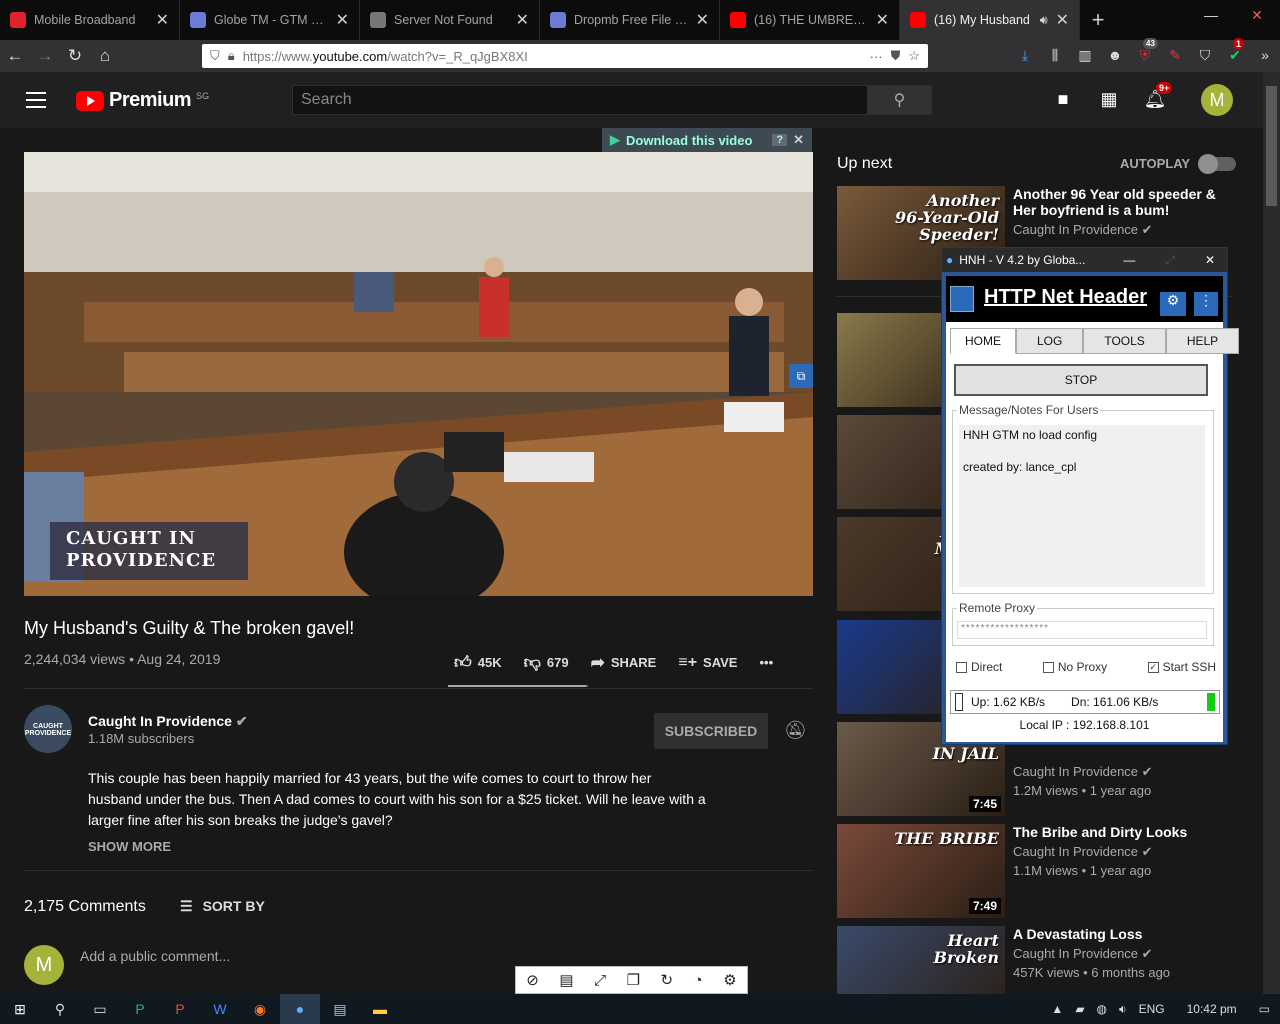  Describe the element at coordinates (707, 663) in the screenshot. I see `save-button: ≡+ SAVE` at that location.